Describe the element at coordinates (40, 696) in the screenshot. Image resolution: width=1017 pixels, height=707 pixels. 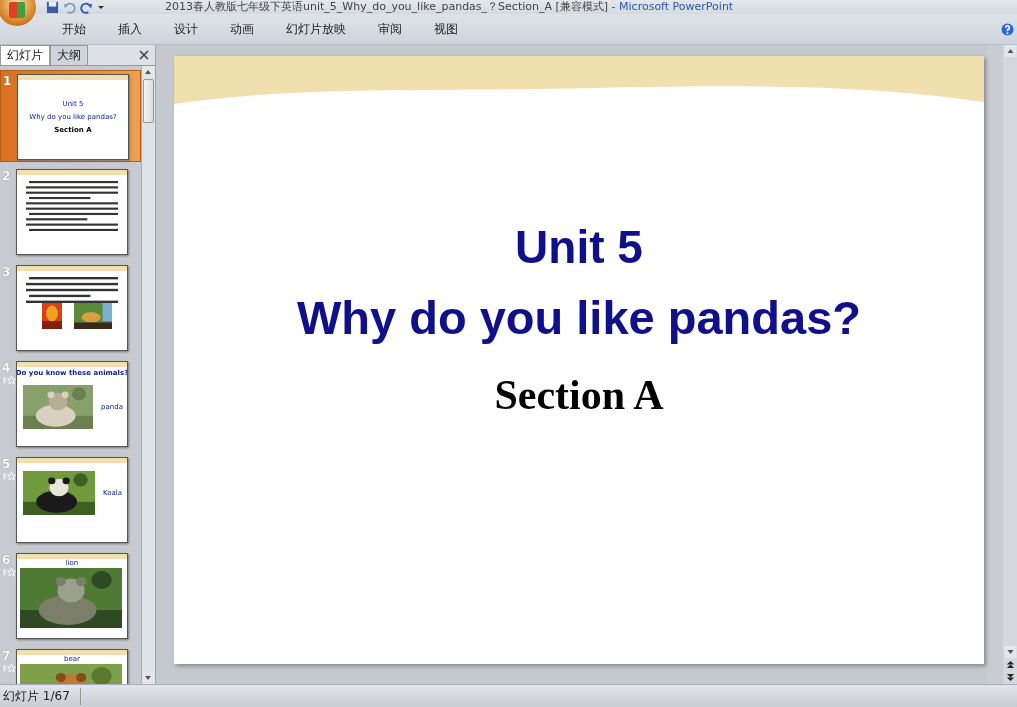
I see `slide-counter: 幻灯片 1/67` at that location.